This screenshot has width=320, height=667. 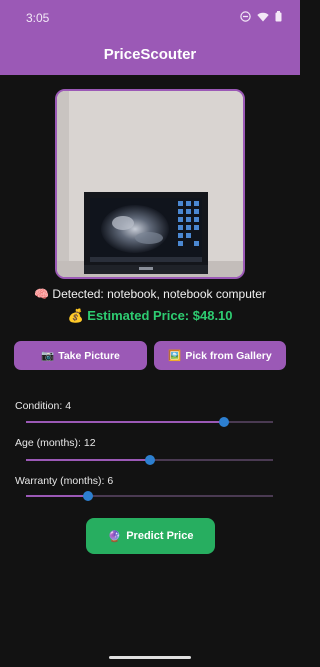 I want to click on wifi-icon, so click(x=263, y=18).